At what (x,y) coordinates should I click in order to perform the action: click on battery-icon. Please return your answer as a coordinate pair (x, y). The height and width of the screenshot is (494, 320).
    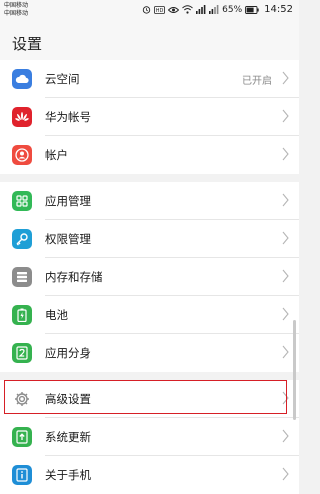
    Looking at the image, I should click on (22, 315).